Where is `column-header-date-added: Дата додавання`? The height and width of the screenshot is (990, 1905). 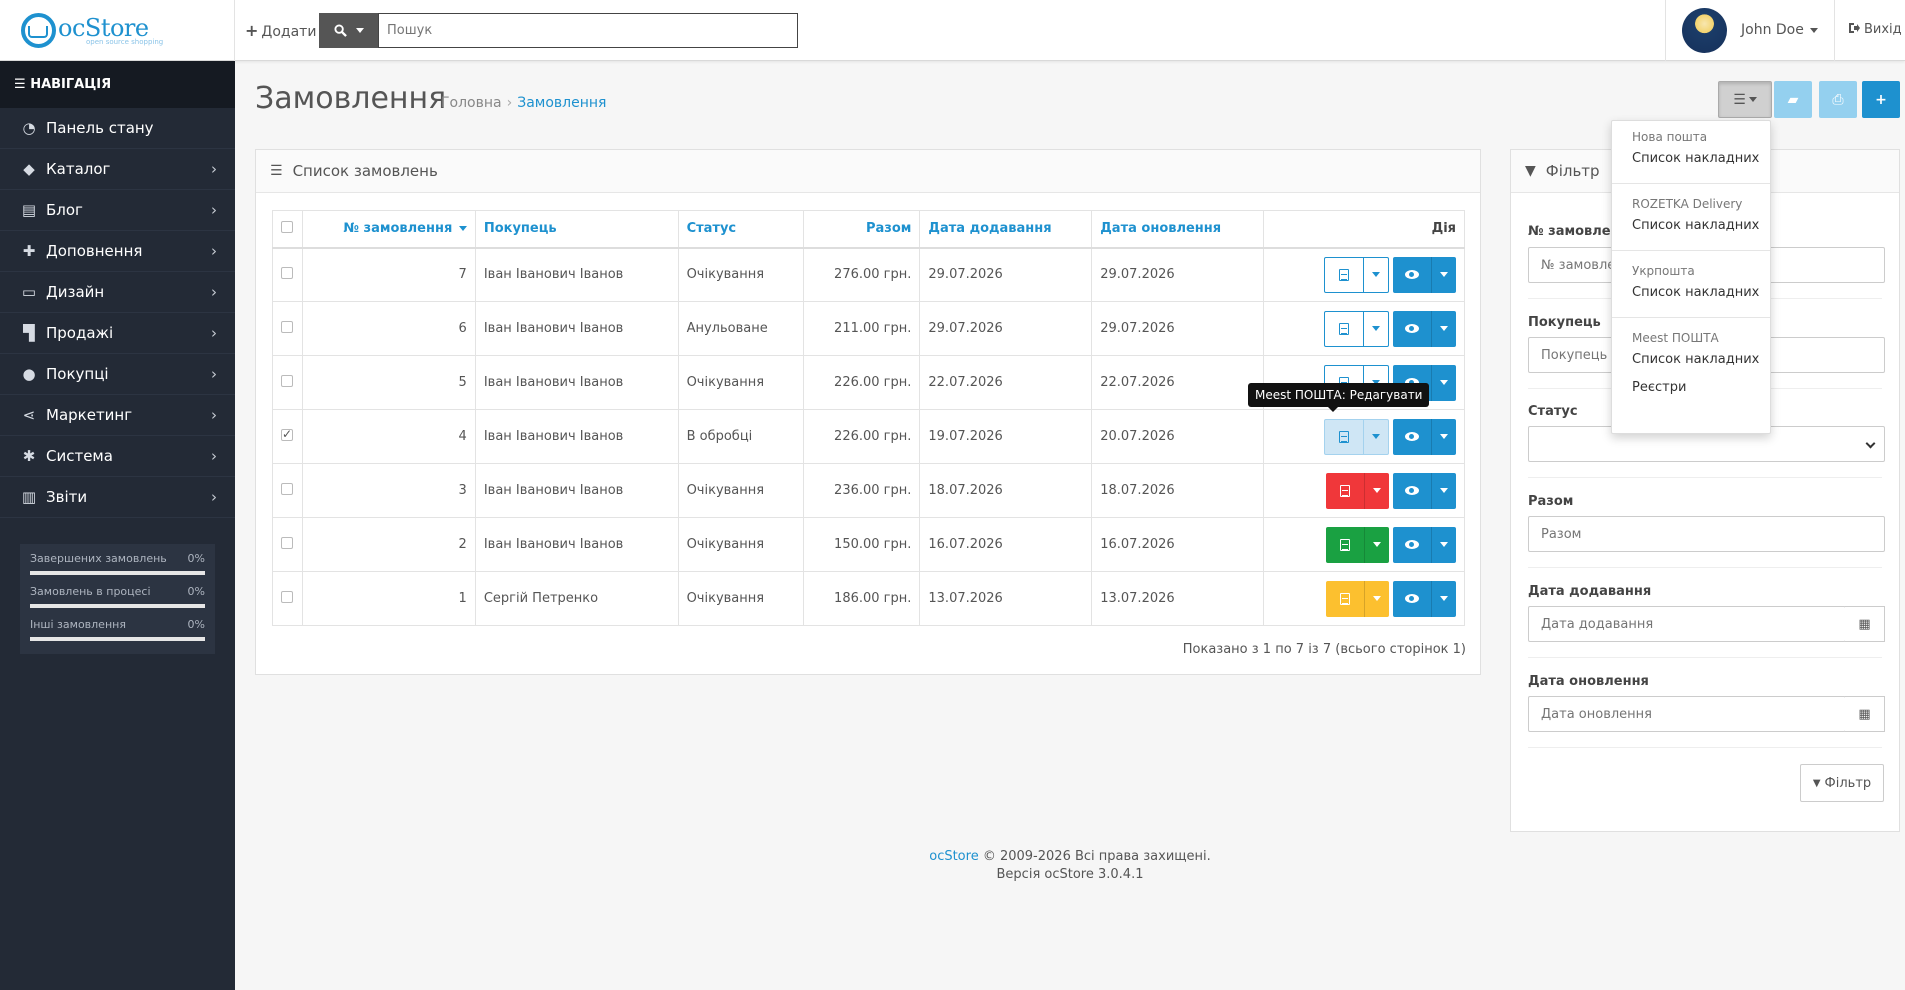
column-header-date-added: Дата додавання is located at coordinates (1006, 229).